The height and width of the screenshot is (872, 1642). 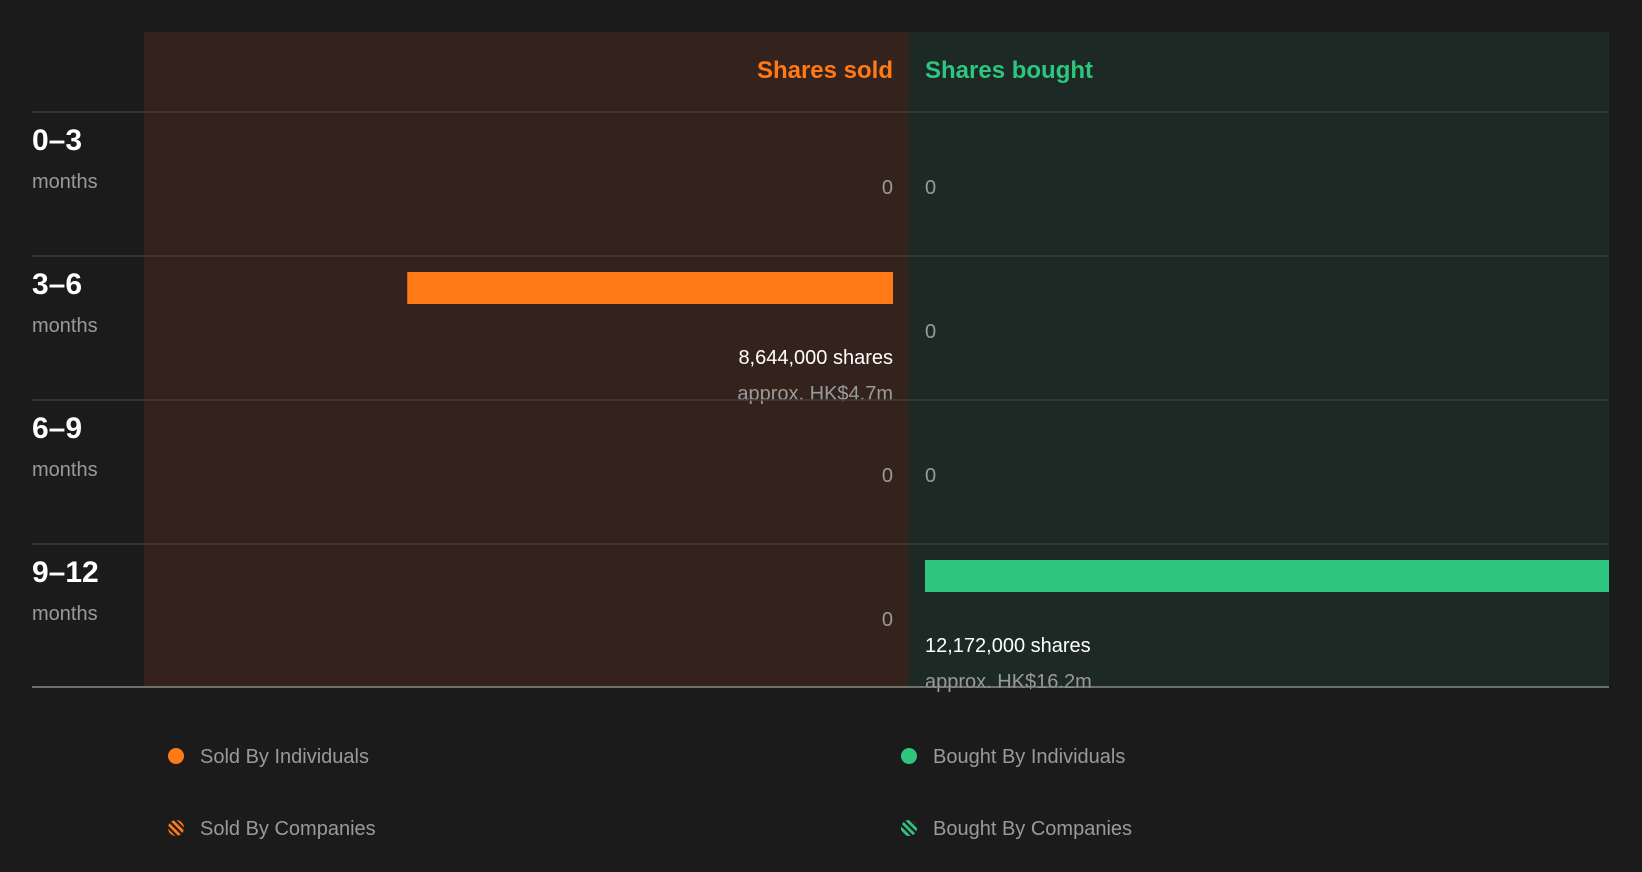 What do you see at coordinates (57, 284) in the screenshot?
I see `period-label: 3–6` at bounding box center [57, 284].